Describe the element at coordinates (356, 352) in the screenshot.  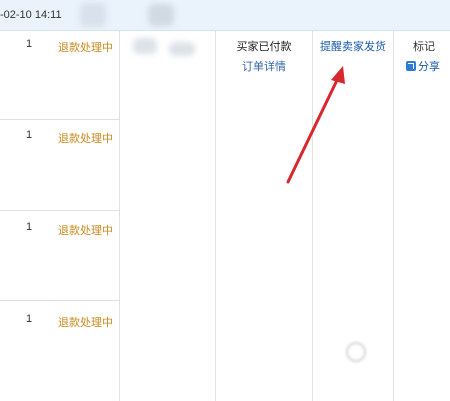
I see `watermark-icon` at that location.